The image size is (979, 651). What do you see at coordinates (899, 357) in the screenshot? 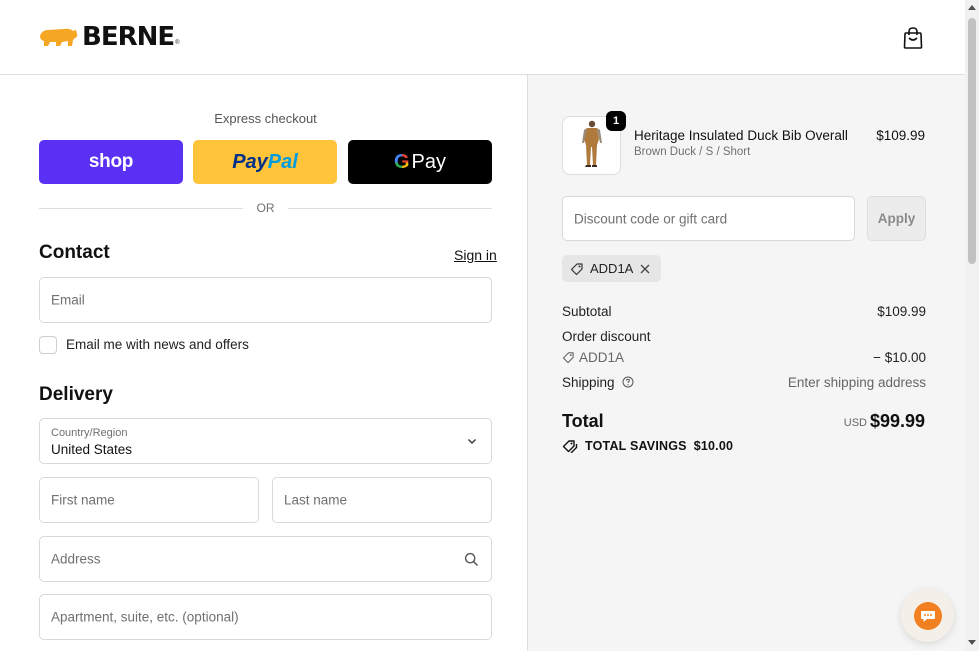
I see `discount-amount: − $10.00` at bounding box center [899, 357].